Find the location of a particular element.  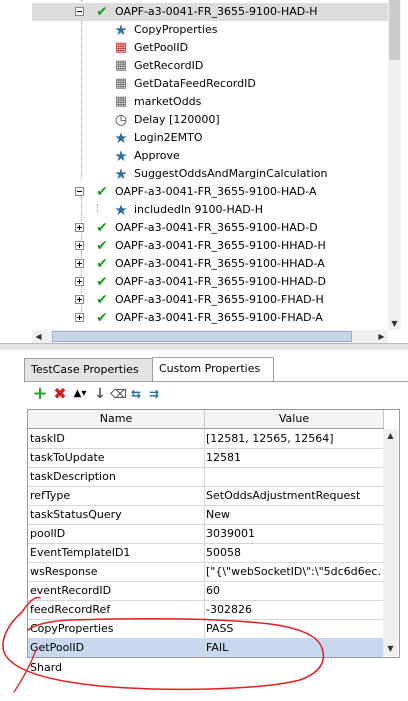

scroll-right-arrow-icon: ▶ is located at coordinates (381, 336).